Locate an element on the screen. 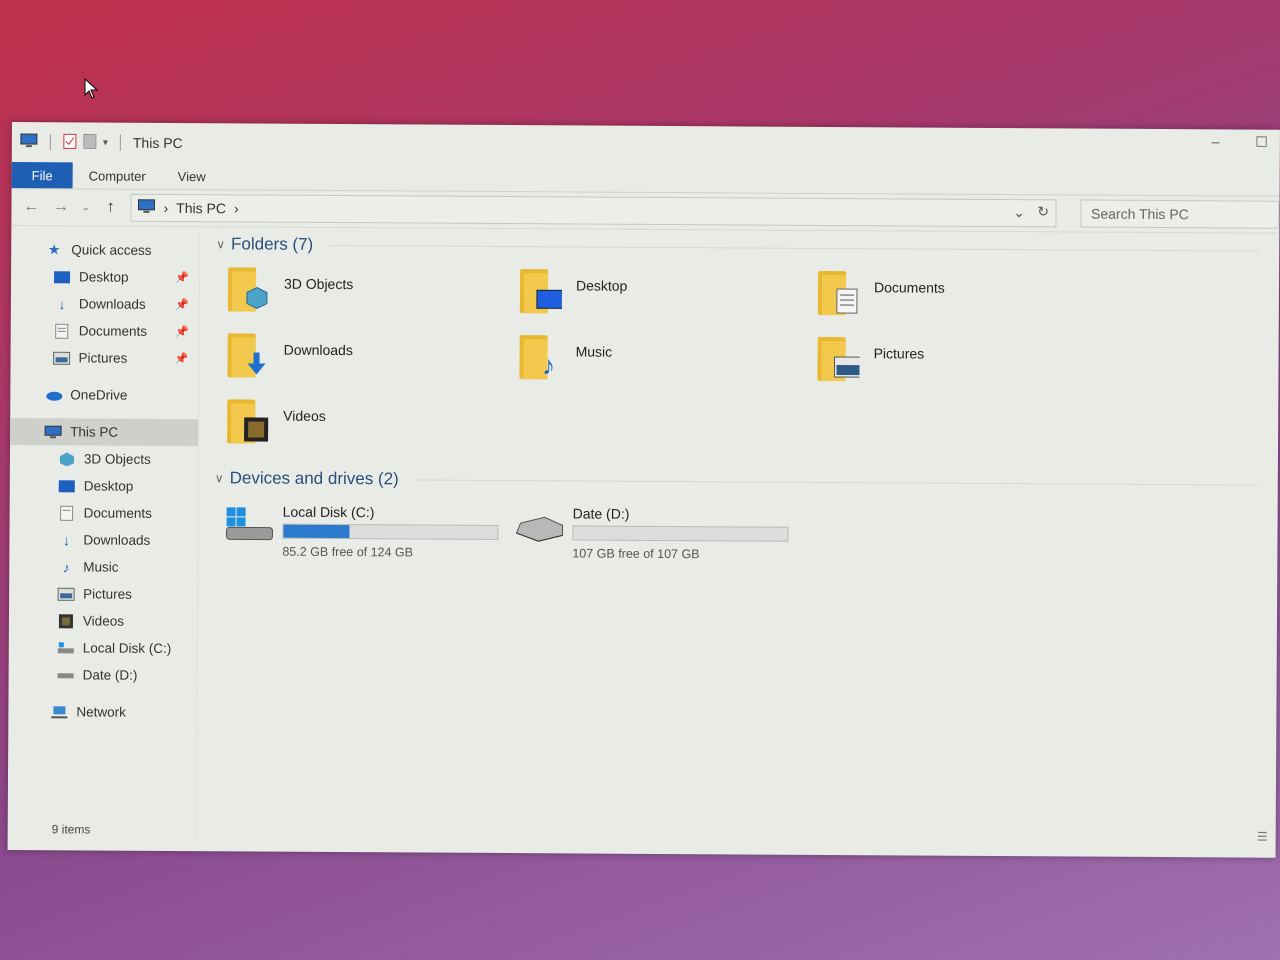 Image resolution: width=1280 pixels, height=960 pixels. up-arrow-icon: ↑ is located at coordinates (111, 208).